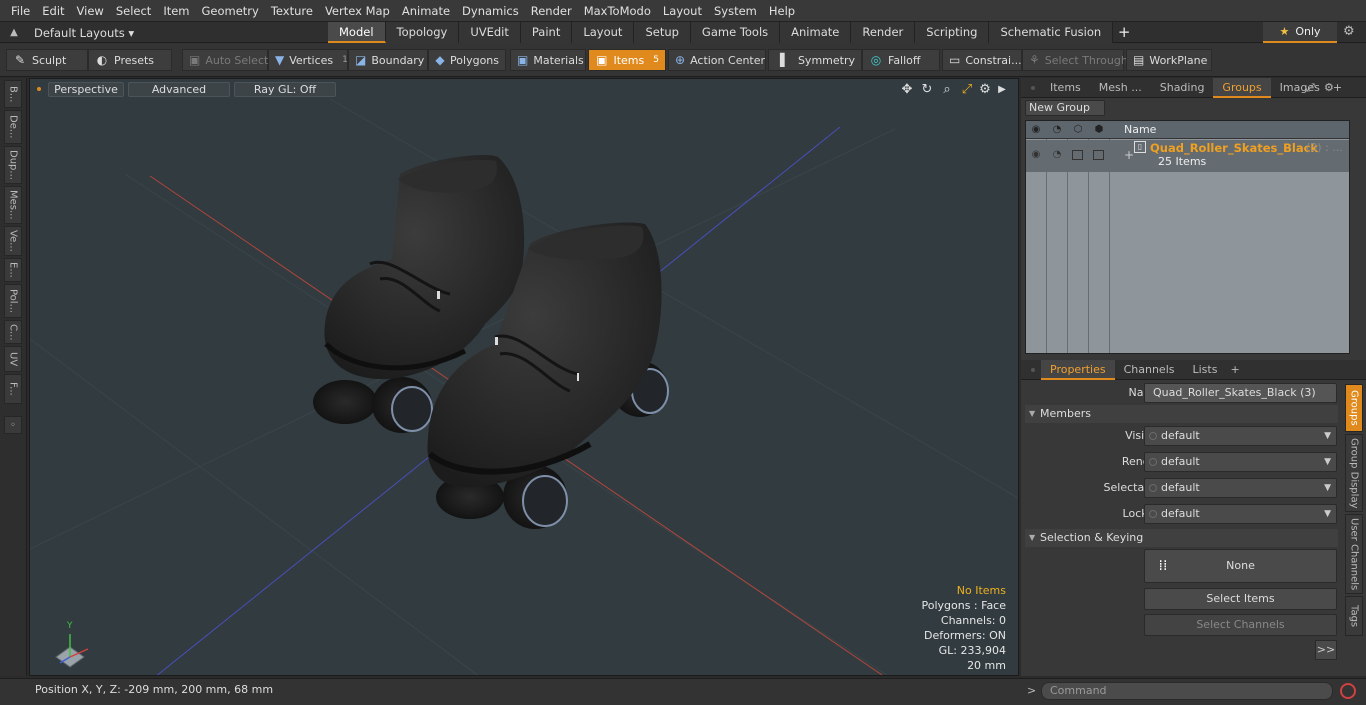  Describe the element at coordinates (627, 60) in the screenshot. I see `items-button: ▣ Items 5` at that location.